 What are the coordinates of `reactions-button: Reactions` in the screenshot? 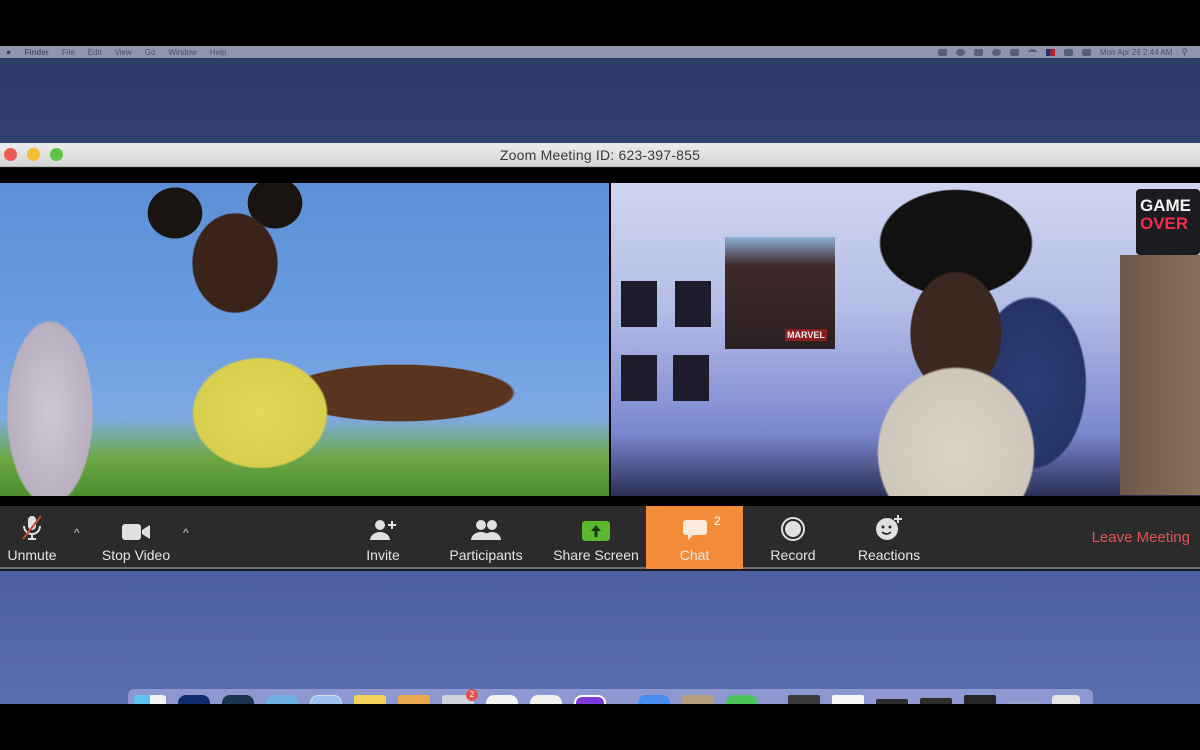 It's located at (889, 537).